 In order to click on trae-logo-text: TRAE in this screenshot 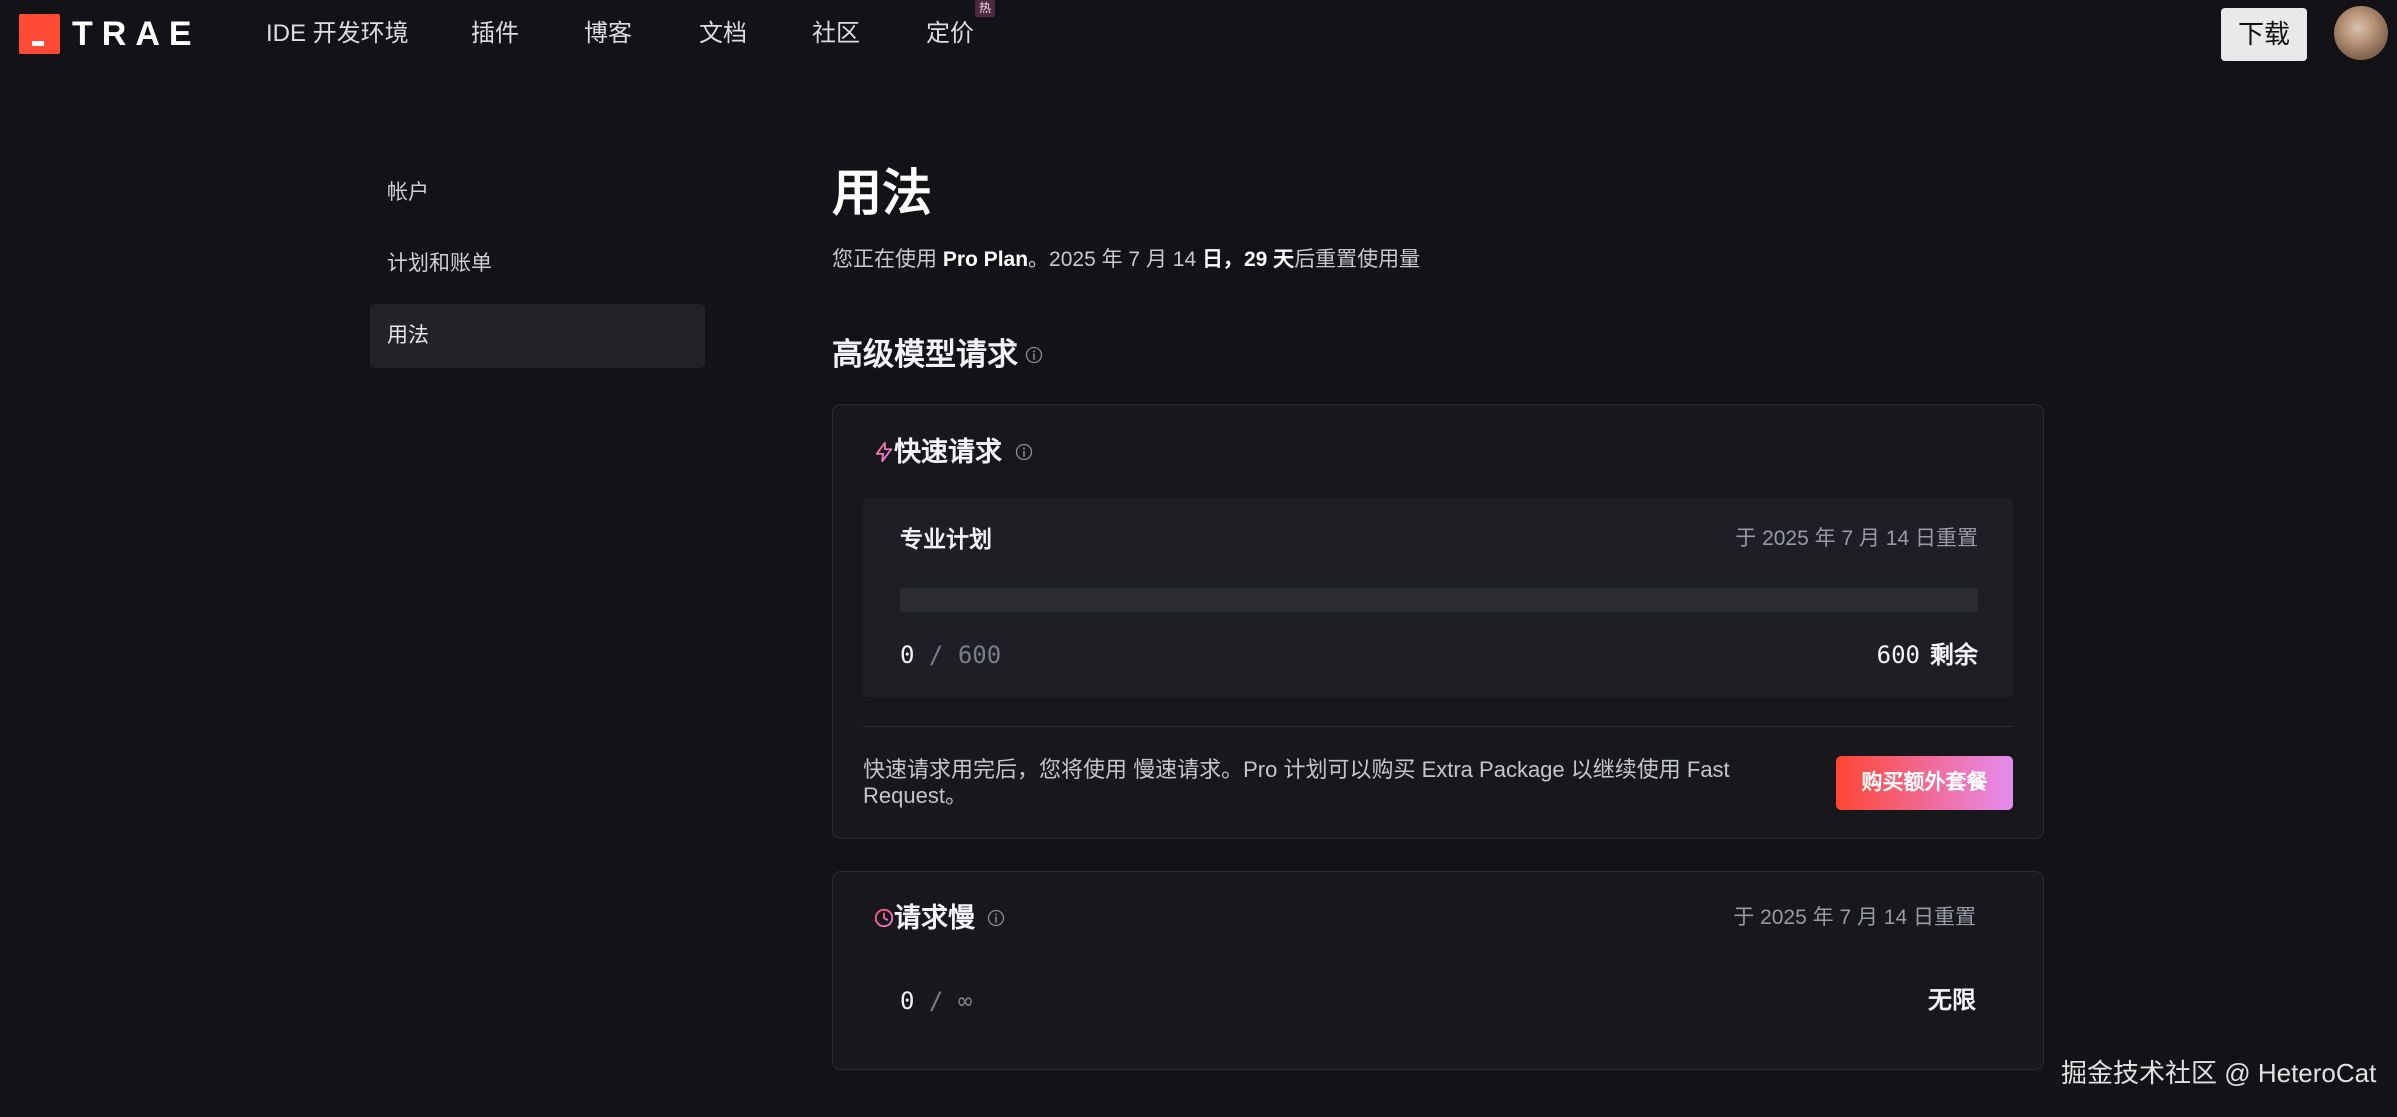, I will do `click(136, 34)`.